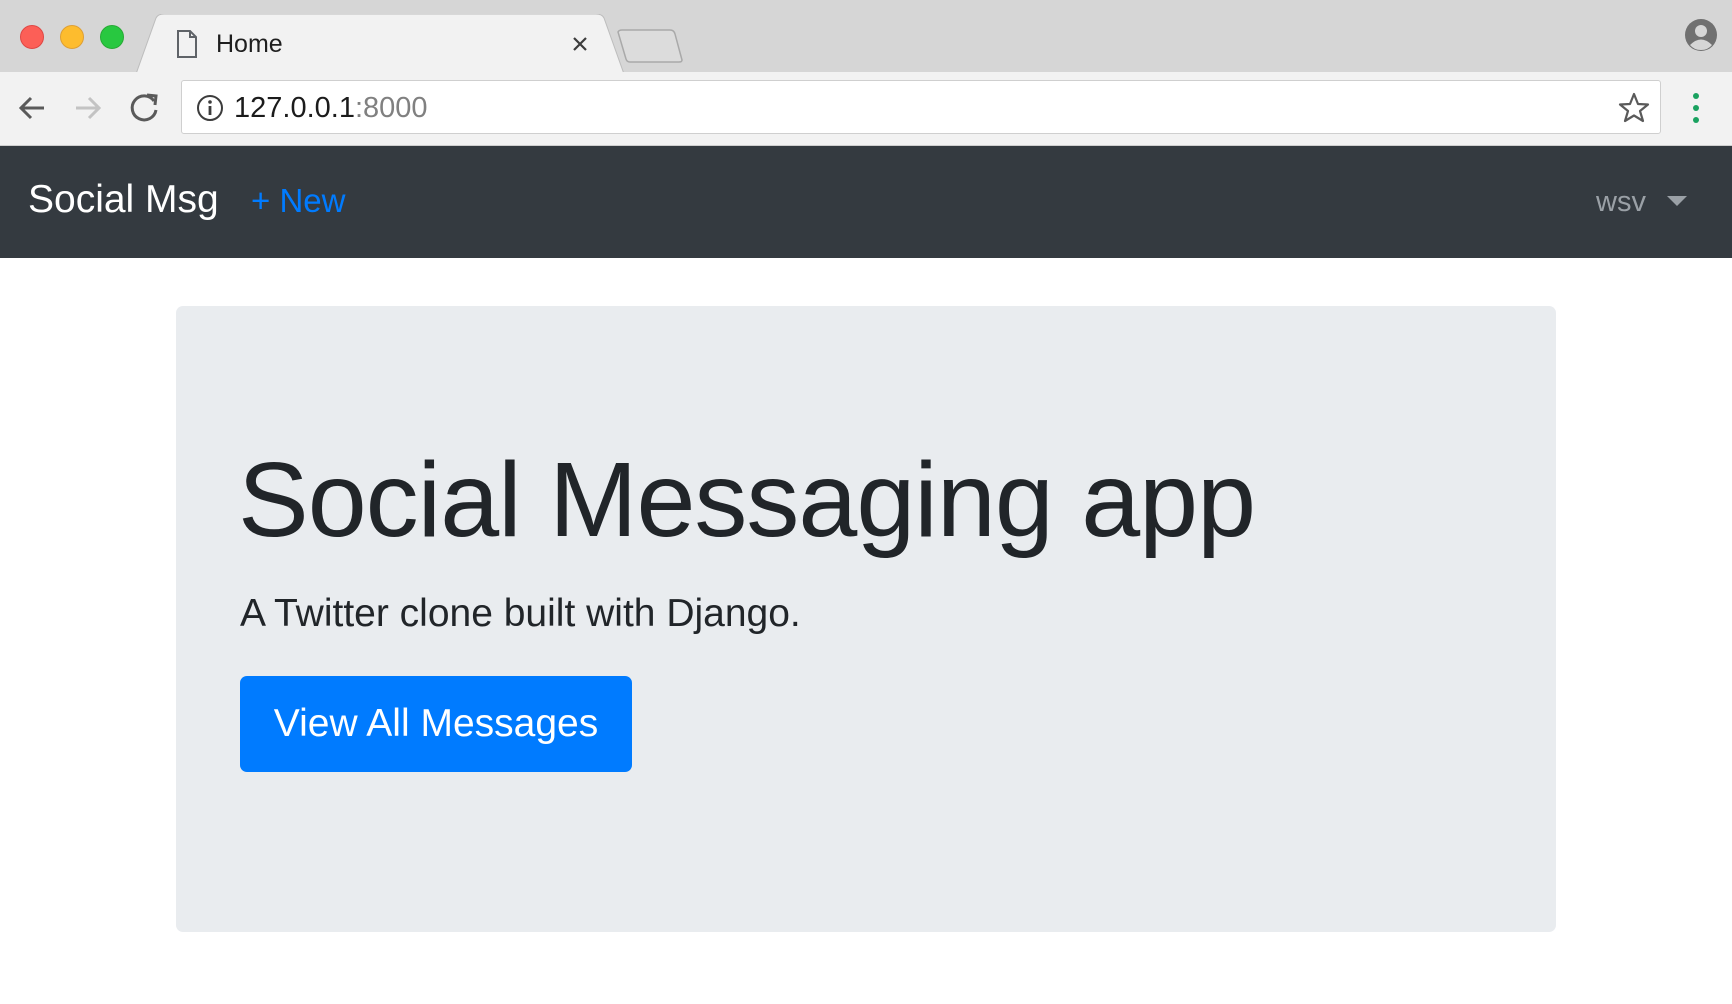 The image size is (1732, 1004). What do you see at coordinates (436, 724) in the screenshot?
I see `view-all-messages-button: View All Messages` at bounding box center [436, 724].